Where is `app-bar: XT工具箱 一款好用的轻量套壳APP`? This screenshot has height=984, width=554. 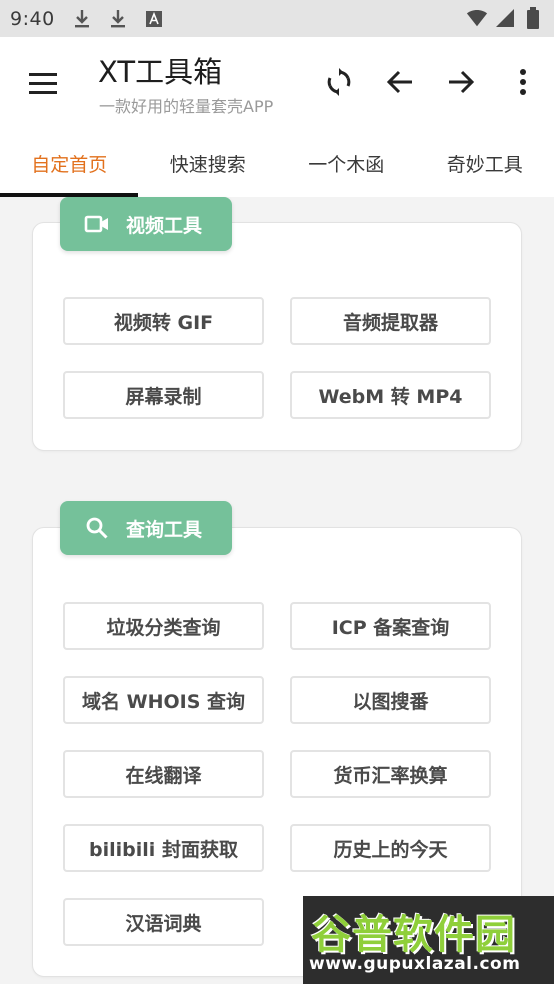 app-bar: XT工具箱 一款好用的轻量套壳APP is located at coordinates (277, 83).